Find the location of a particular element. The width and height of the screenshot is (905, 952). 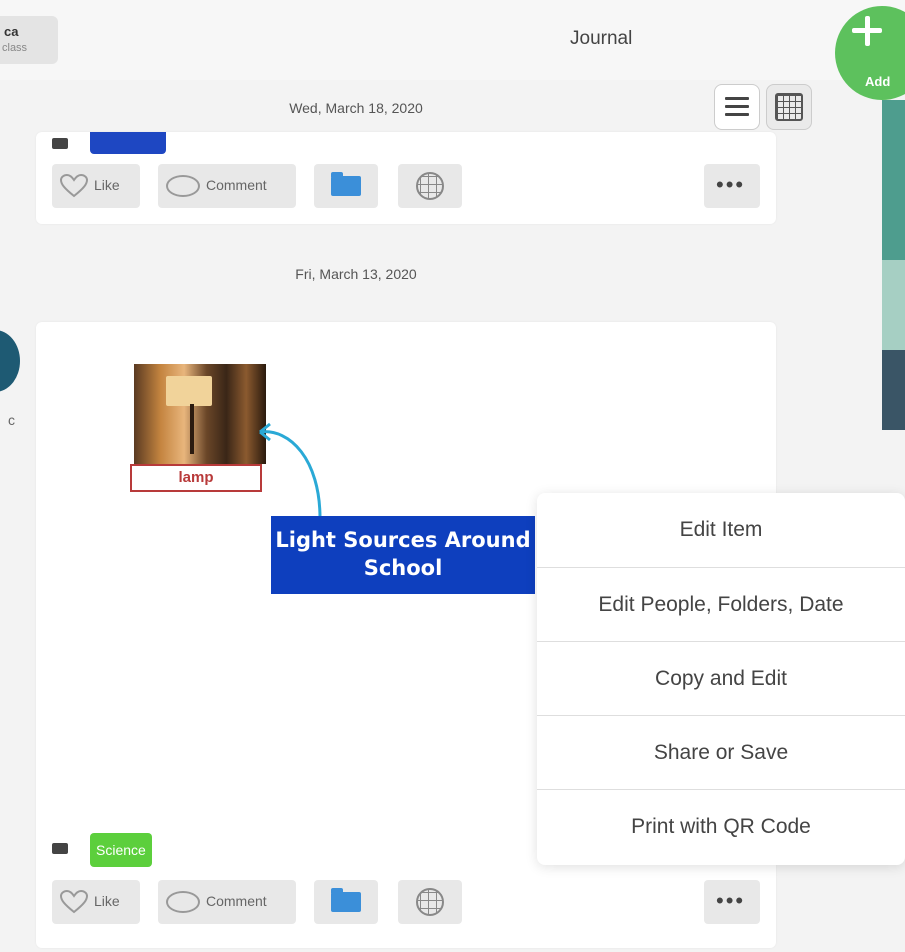

list-view-button is located at coordinates (737, 107).